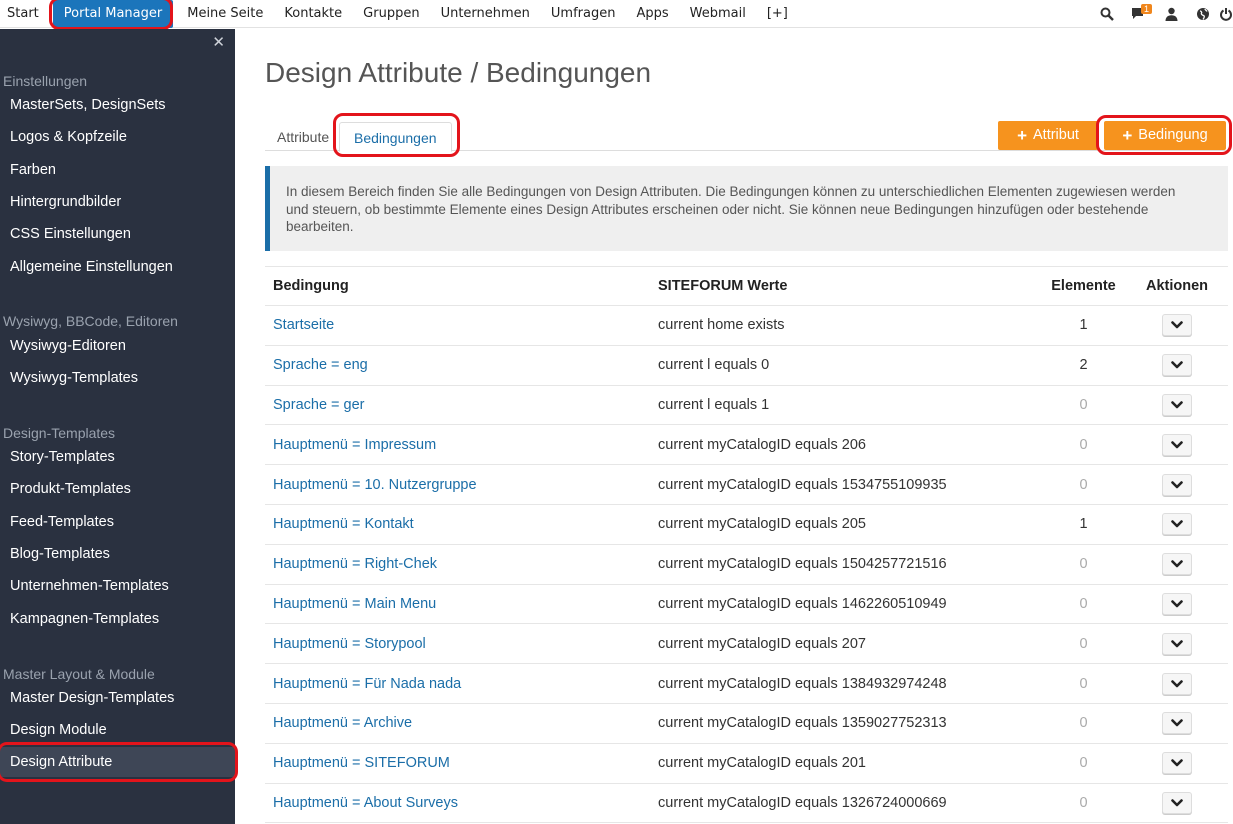  What do you see at coordinates (355, 564) in the screenshot?
I see `condition-name-link: Hauptmenü = Right-Chek` at bounding box center [355, 564].